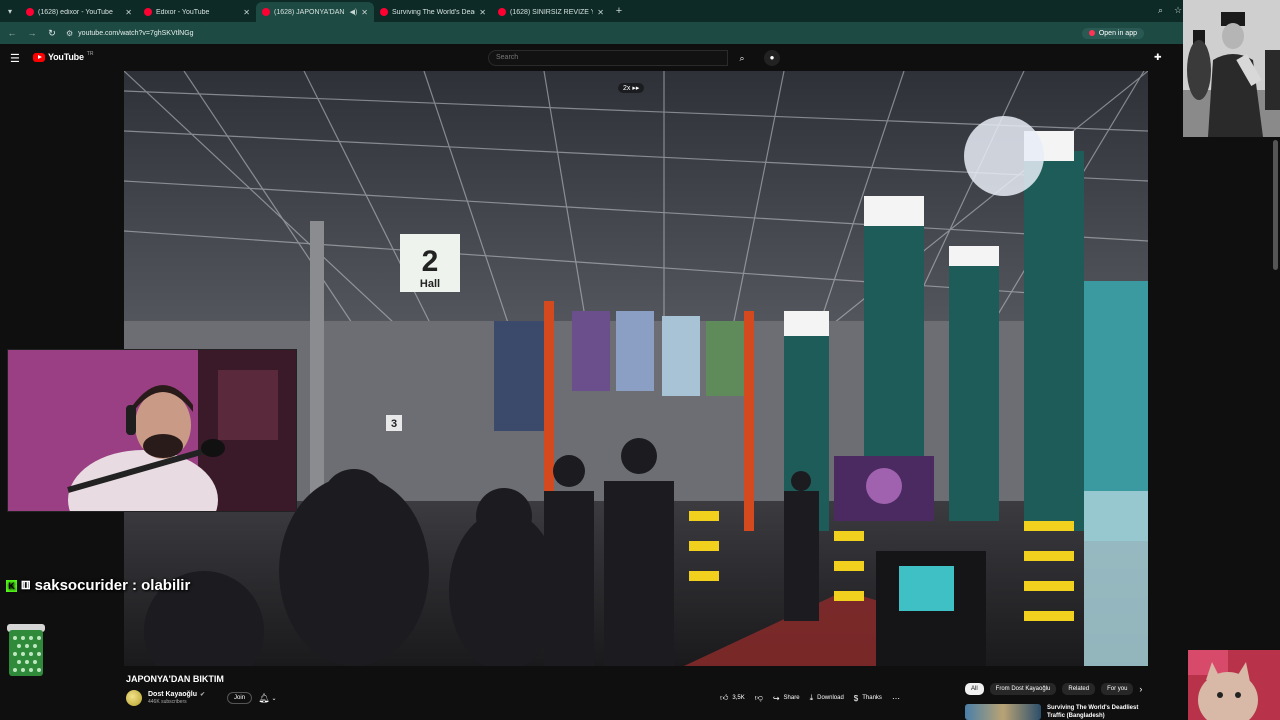 This screenshot has width=1280, height=720. I want to click on new-tab-button: +, so click(619, 11).